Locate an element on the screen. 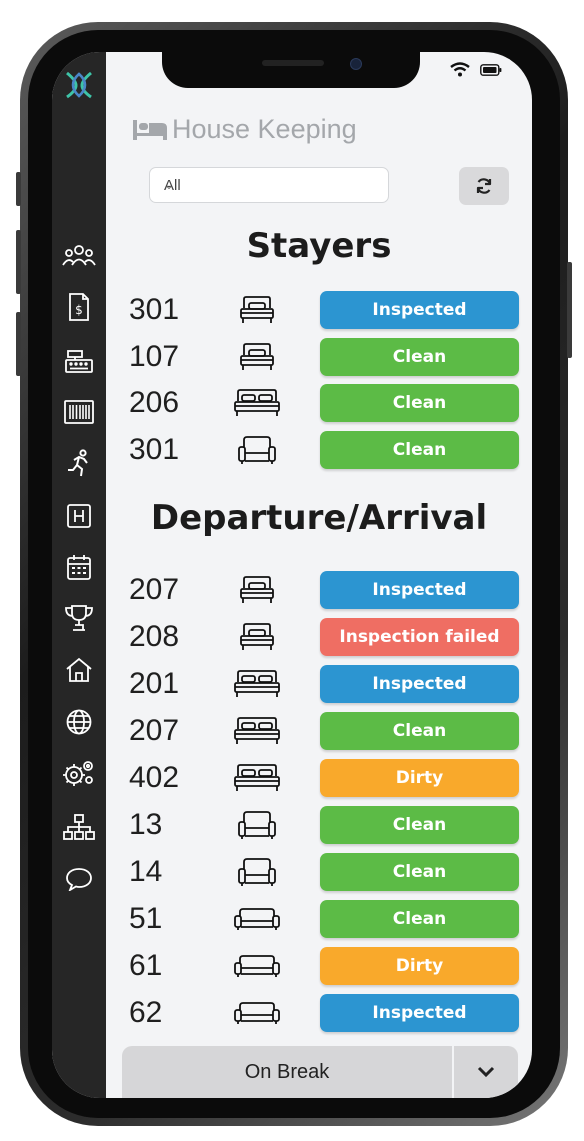  status-bar is located at coordinates (476, 69).